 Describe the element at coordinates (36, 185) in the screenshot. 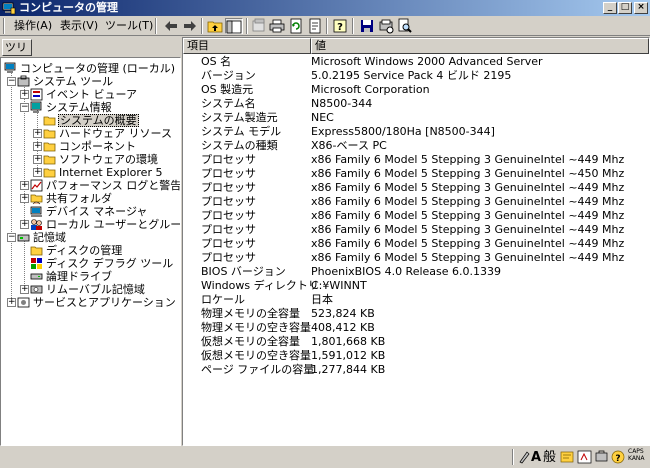

I see `performance-icon` at that location.